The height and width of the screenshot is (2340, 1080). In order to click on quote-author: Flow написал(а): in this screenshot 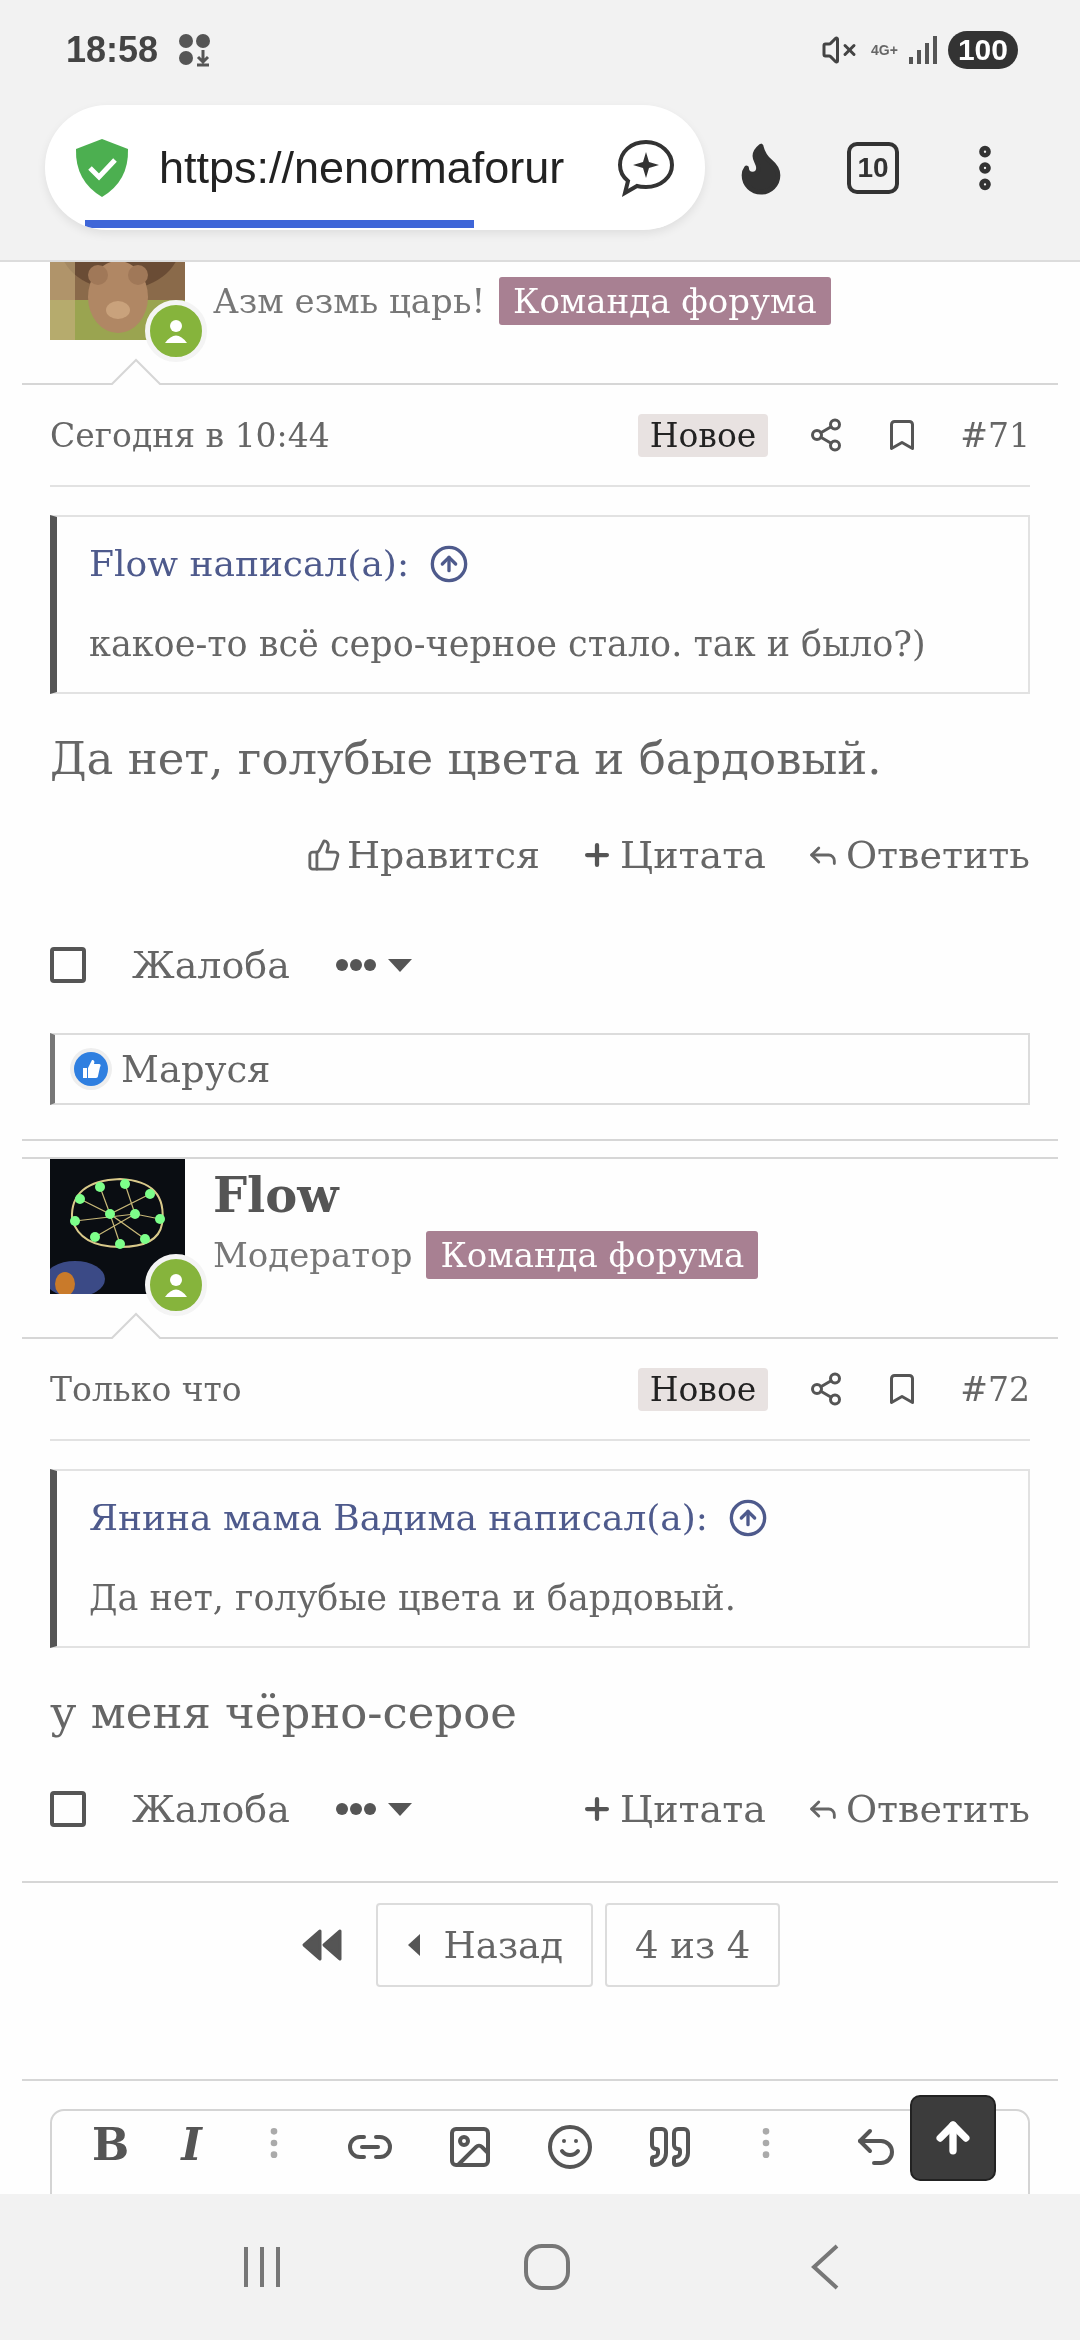, I will do `click(542, 563)`.